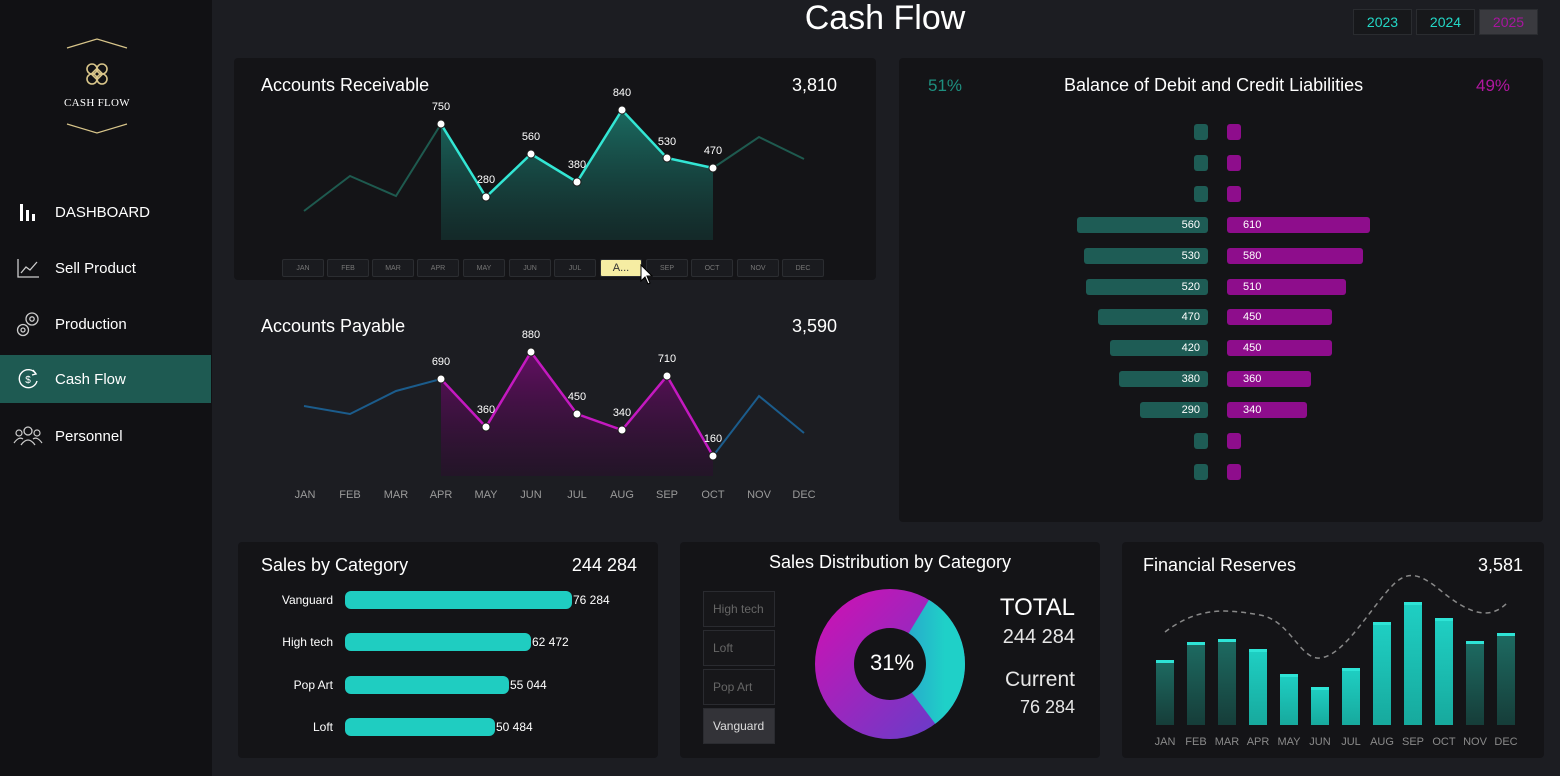 This screenshot has width=1560, height=776. I want to click on category-value: 62 472, so click(550, 642).